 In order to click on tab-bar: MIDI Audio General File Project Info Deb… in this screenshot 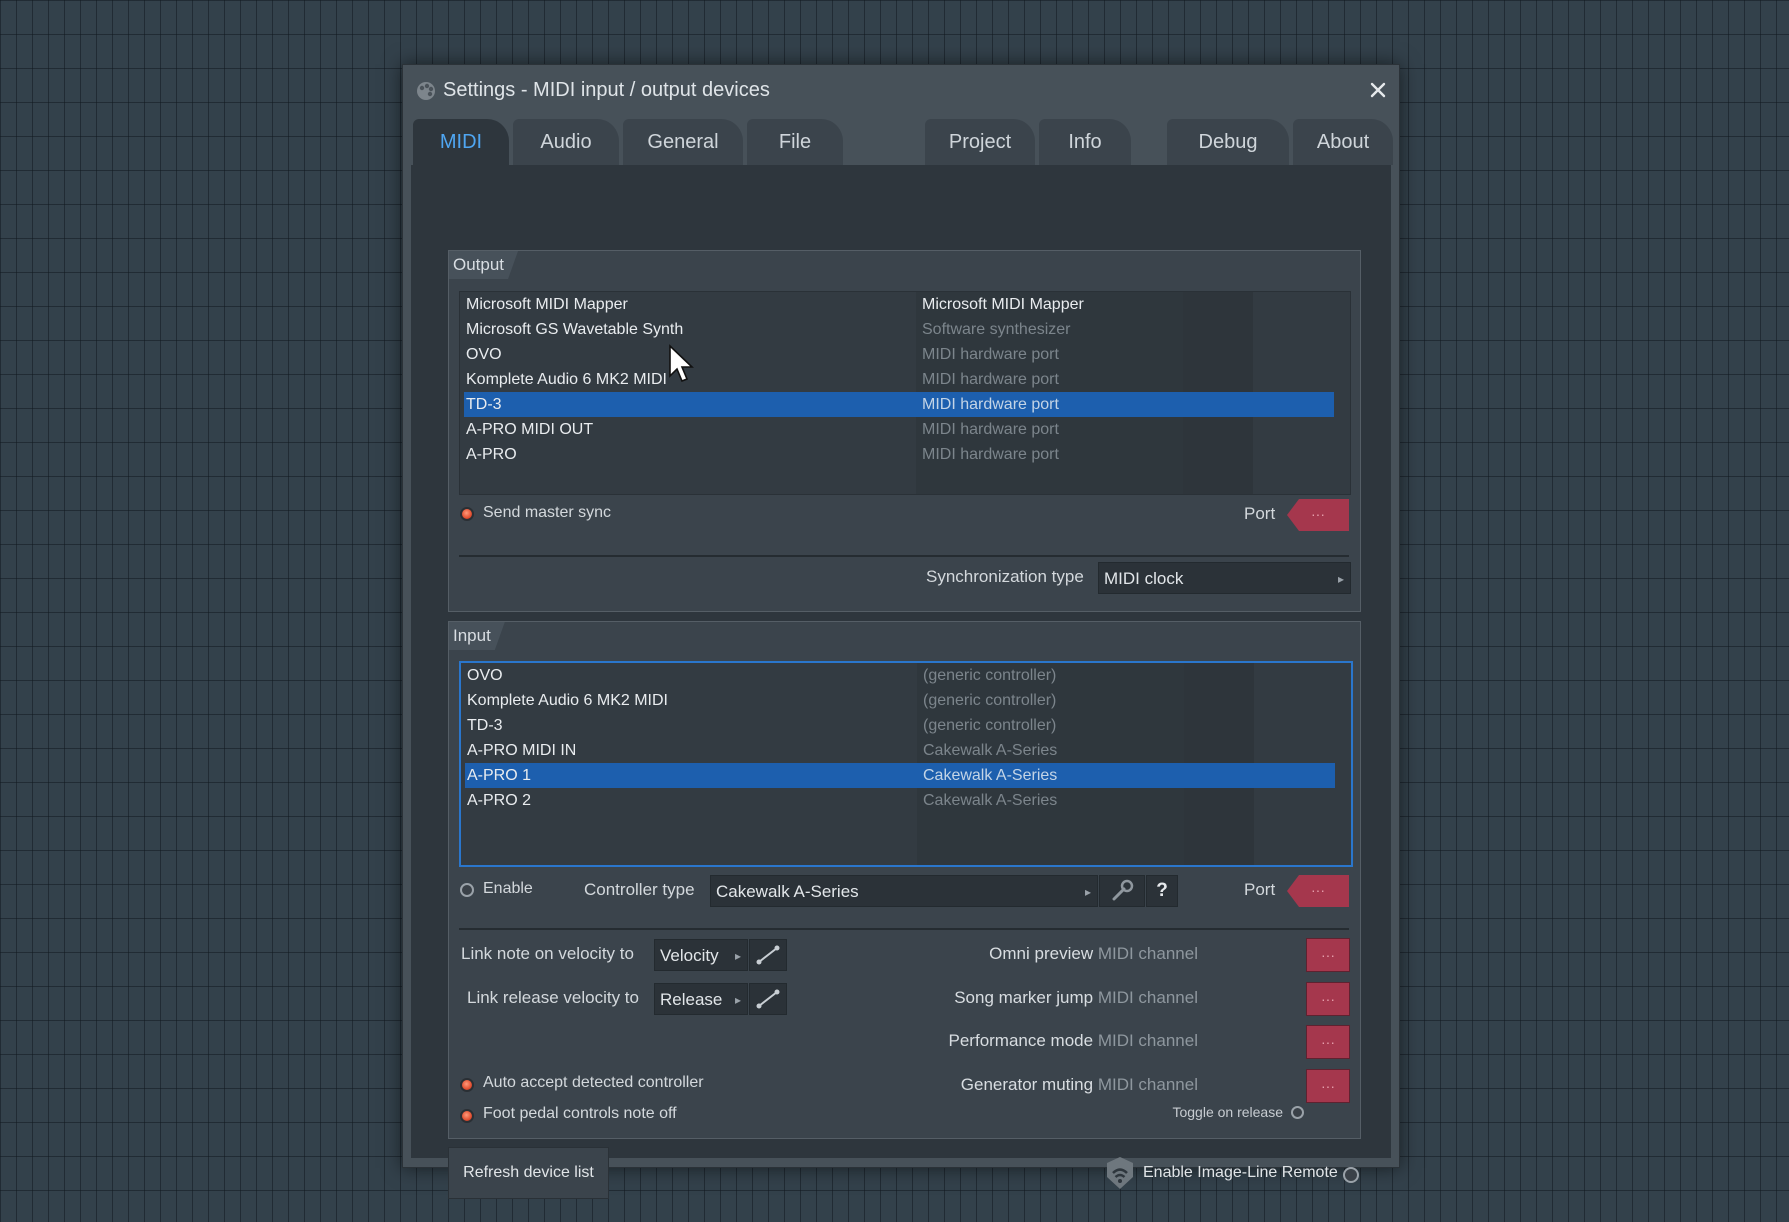, I will do `click(903, 141)`.